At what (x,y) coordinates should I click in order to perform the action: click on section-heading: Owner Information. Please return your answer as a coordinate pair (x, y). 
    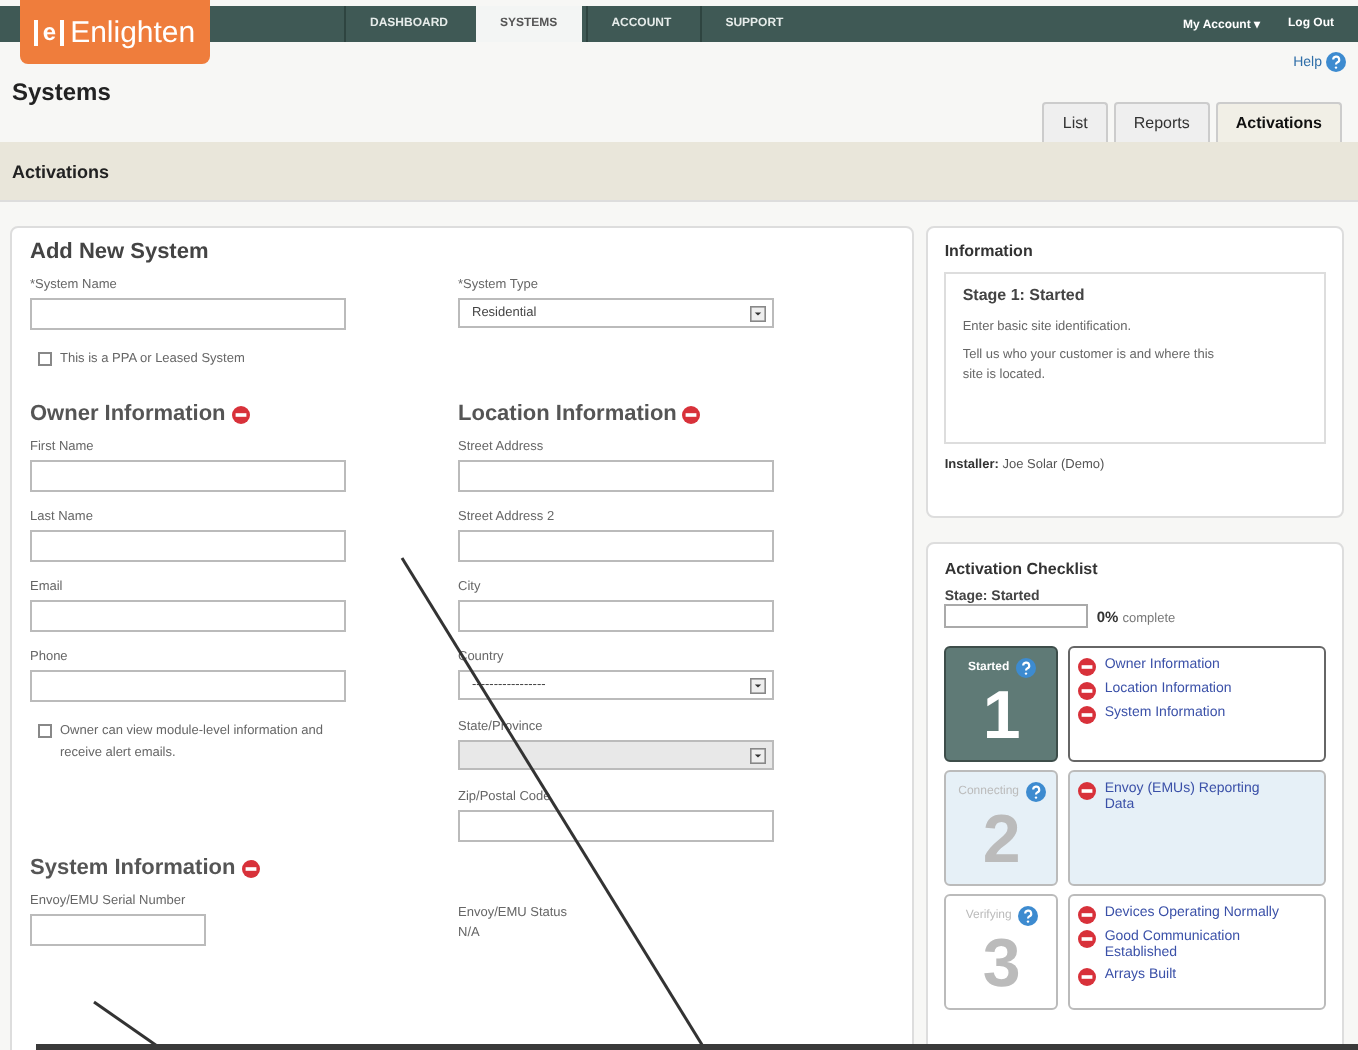
    Looking at the image, I should click on (128, 414).